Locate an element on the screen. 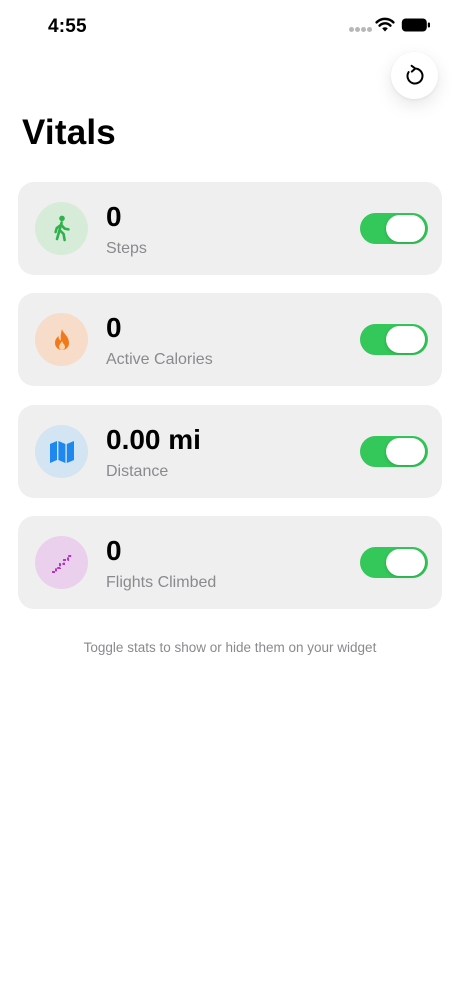 The height and width of the screenshot is (995, 460). steps-icon-badge is located at coordinates (61, 228).